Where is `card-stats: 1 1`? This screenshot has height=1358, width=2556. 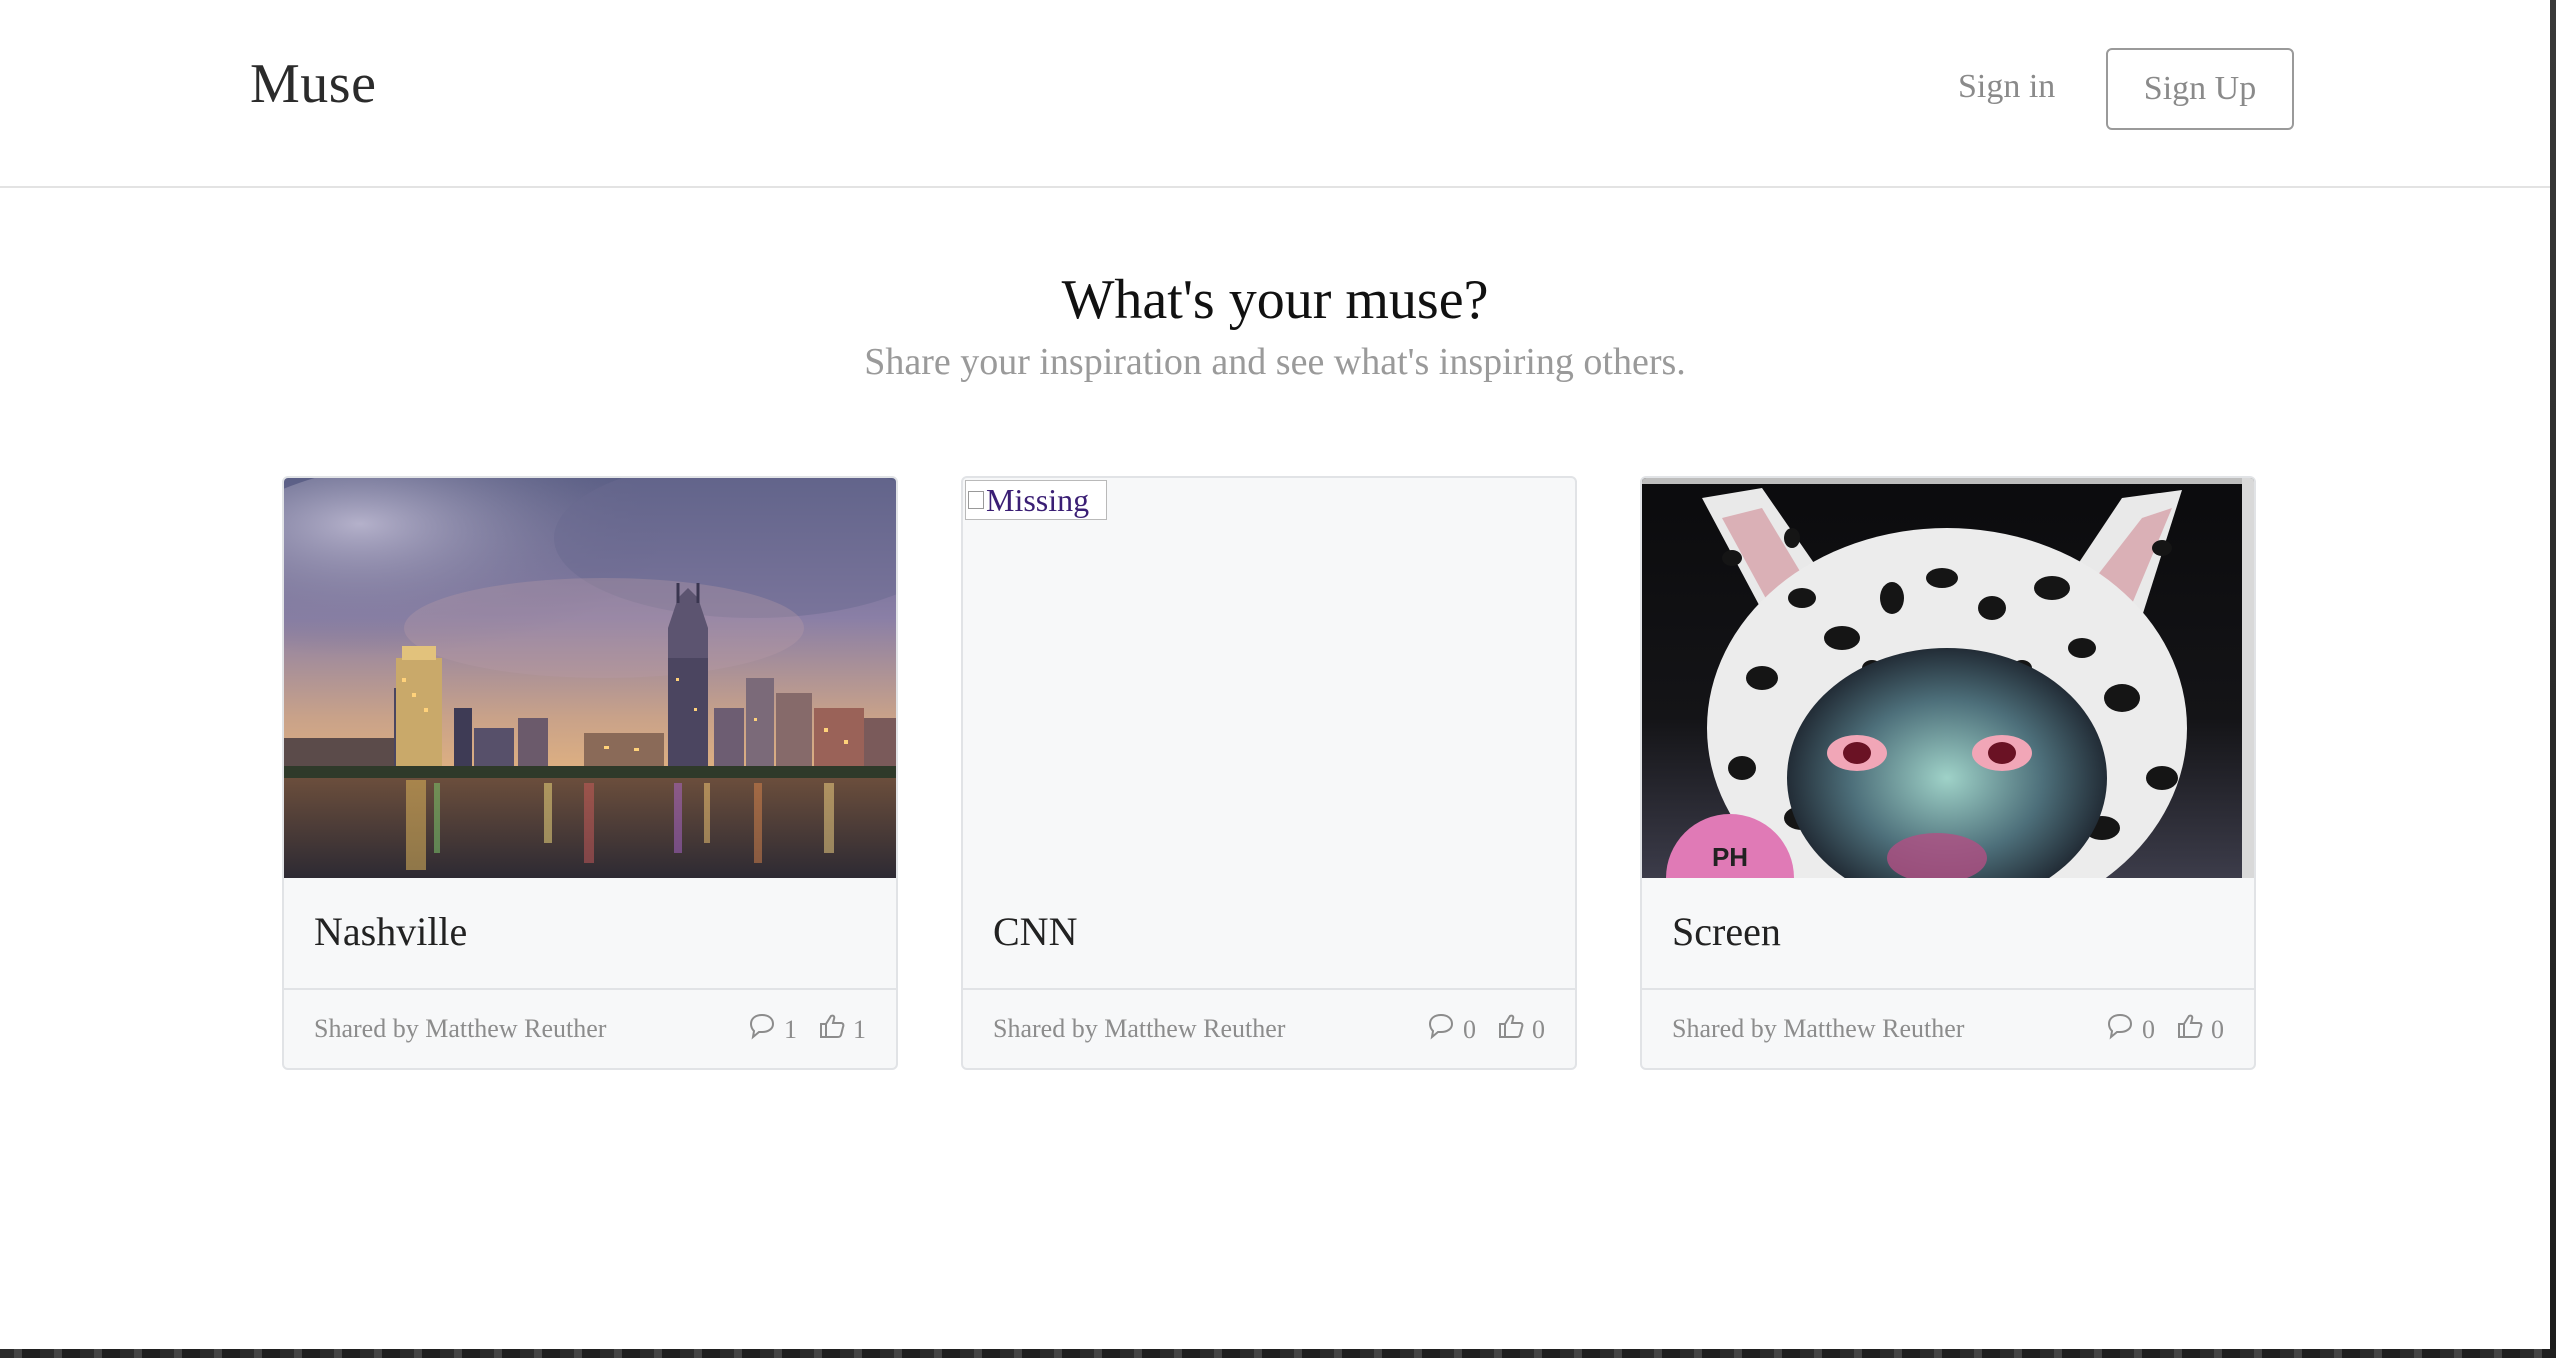
card-stats: 1 1 is located at coordinates (807, 1029).